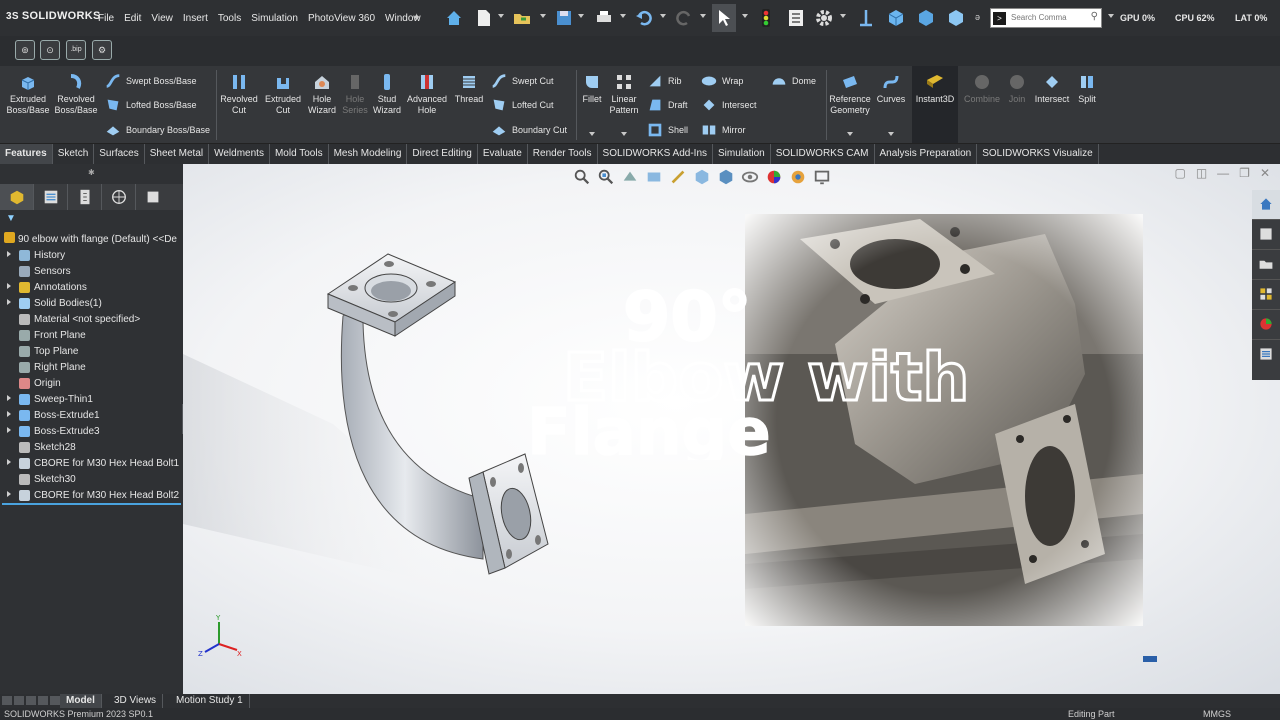  Describe the element at coordinates (31, 700) in the screenshot. I see `tab-scroll-arrows` at that location.